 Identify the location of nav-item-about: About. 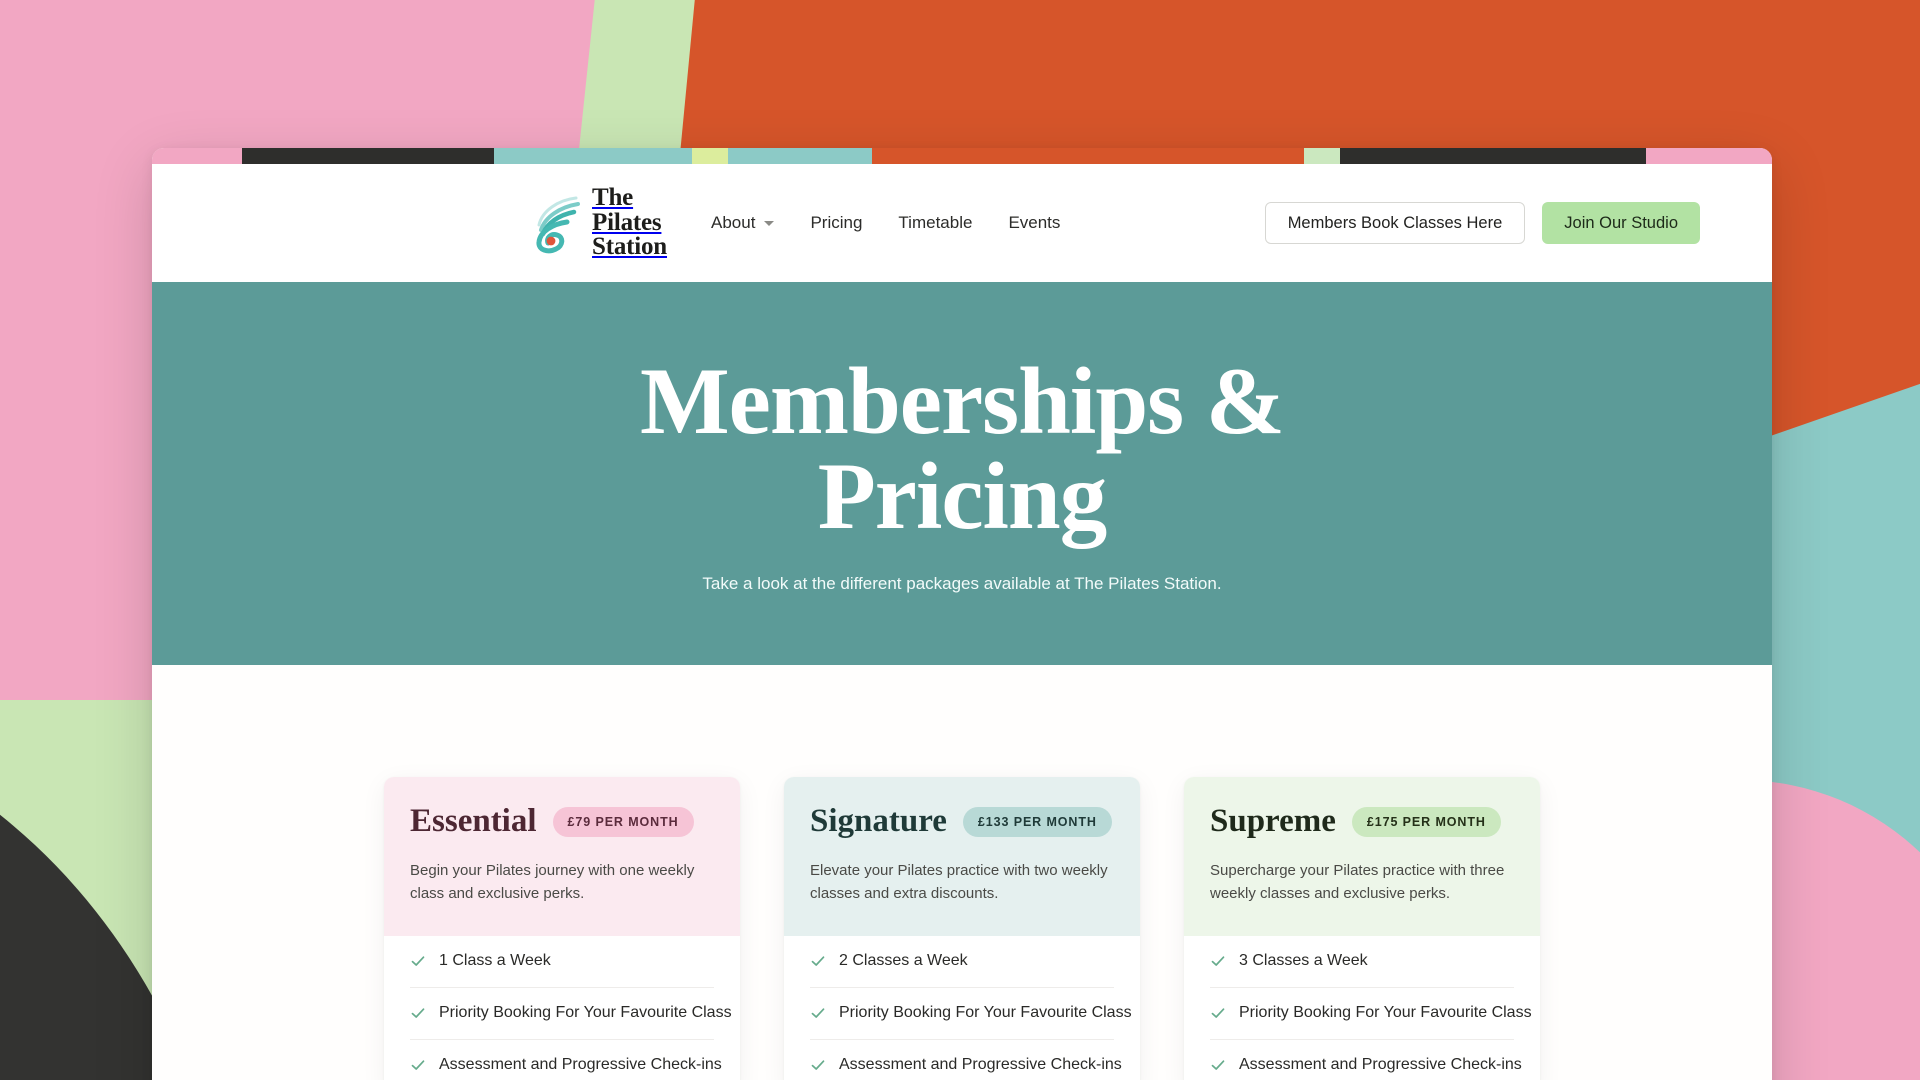
(743, 223).